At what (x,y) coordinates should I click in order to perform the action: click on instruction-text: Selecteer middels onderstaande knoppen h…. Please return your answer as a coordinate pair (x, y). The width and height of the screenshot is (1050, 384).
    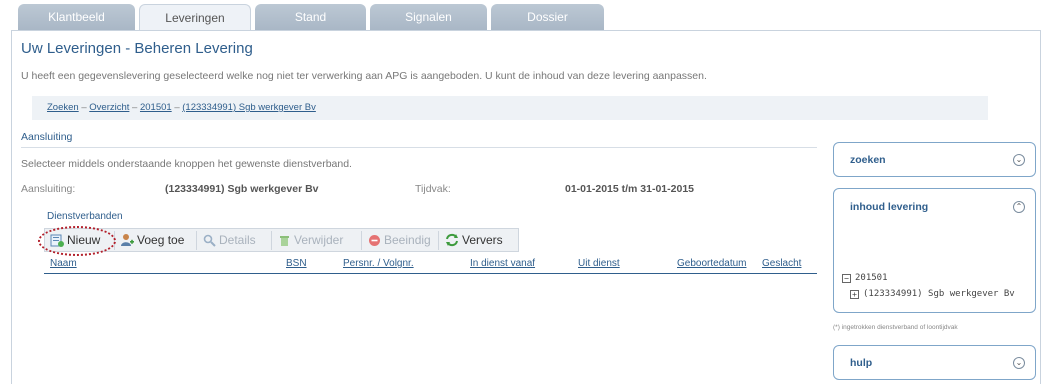
    Looking at the image, I should click on (186, 164).